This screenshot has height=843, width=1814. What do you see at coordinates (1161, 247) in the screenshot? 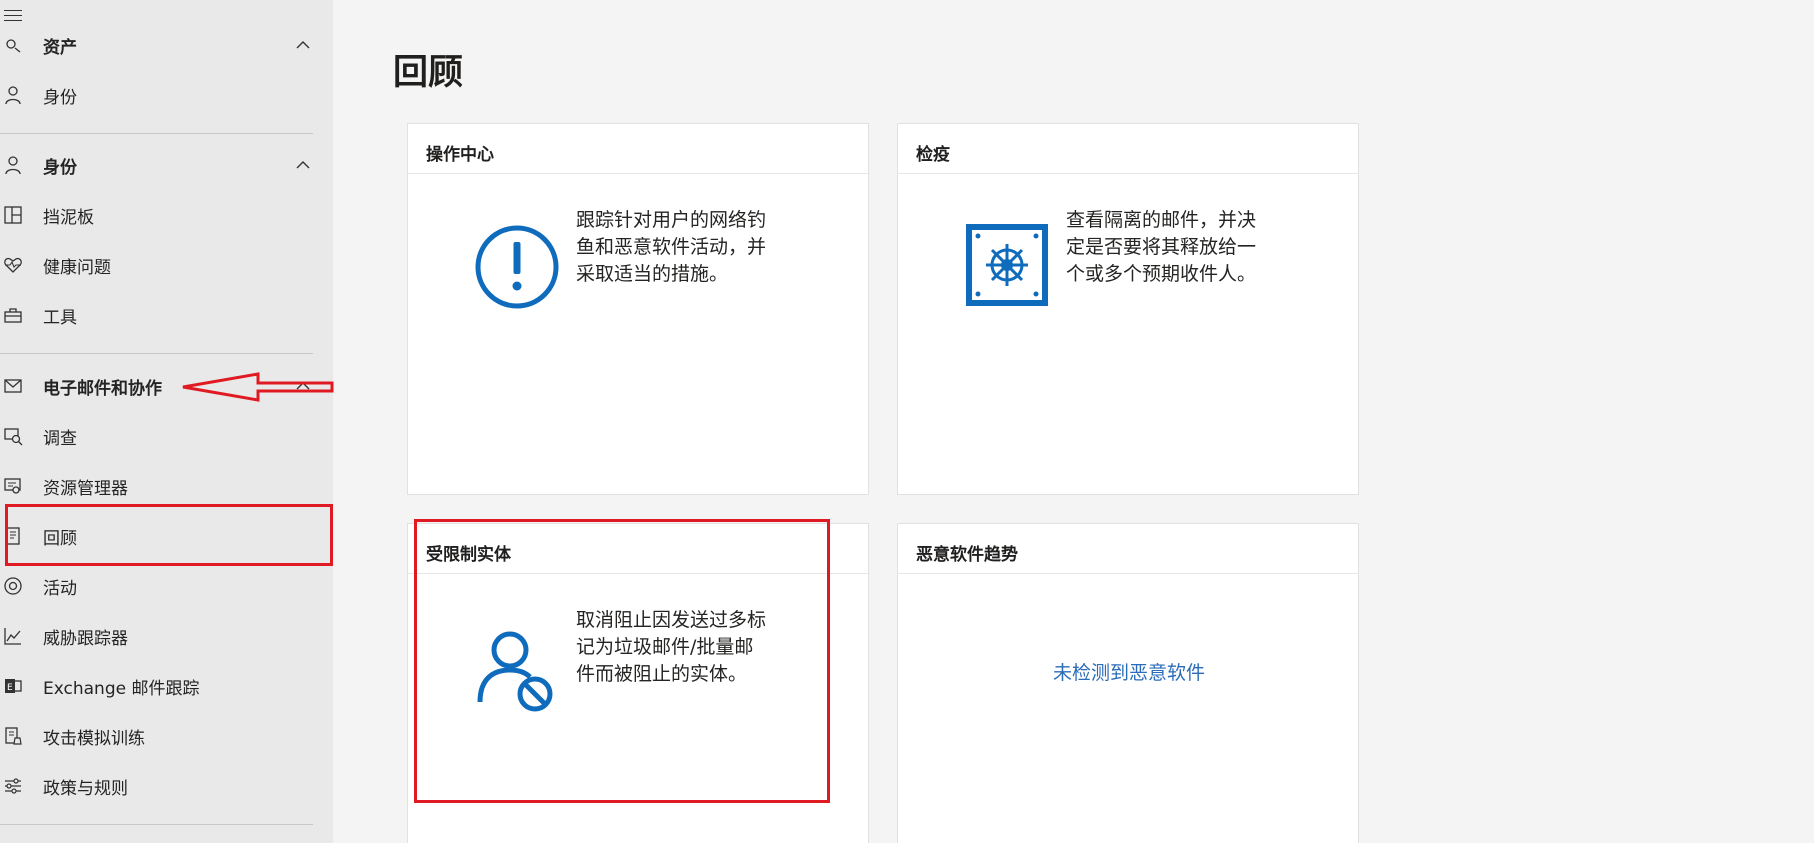
I see `card-description: 查看隔离的邮件，并决定是否要将其释放给一个或多个预期收件人。` at bounding box center [1161, 247].